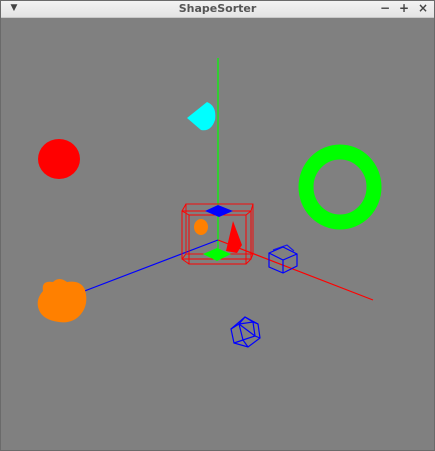 Image resolution: width=435 pixels, height=451 pixels. What do you see at coordinates (201, 116) in the screenshot?
I see `cyan-cone` at bounding box center [201, 116].